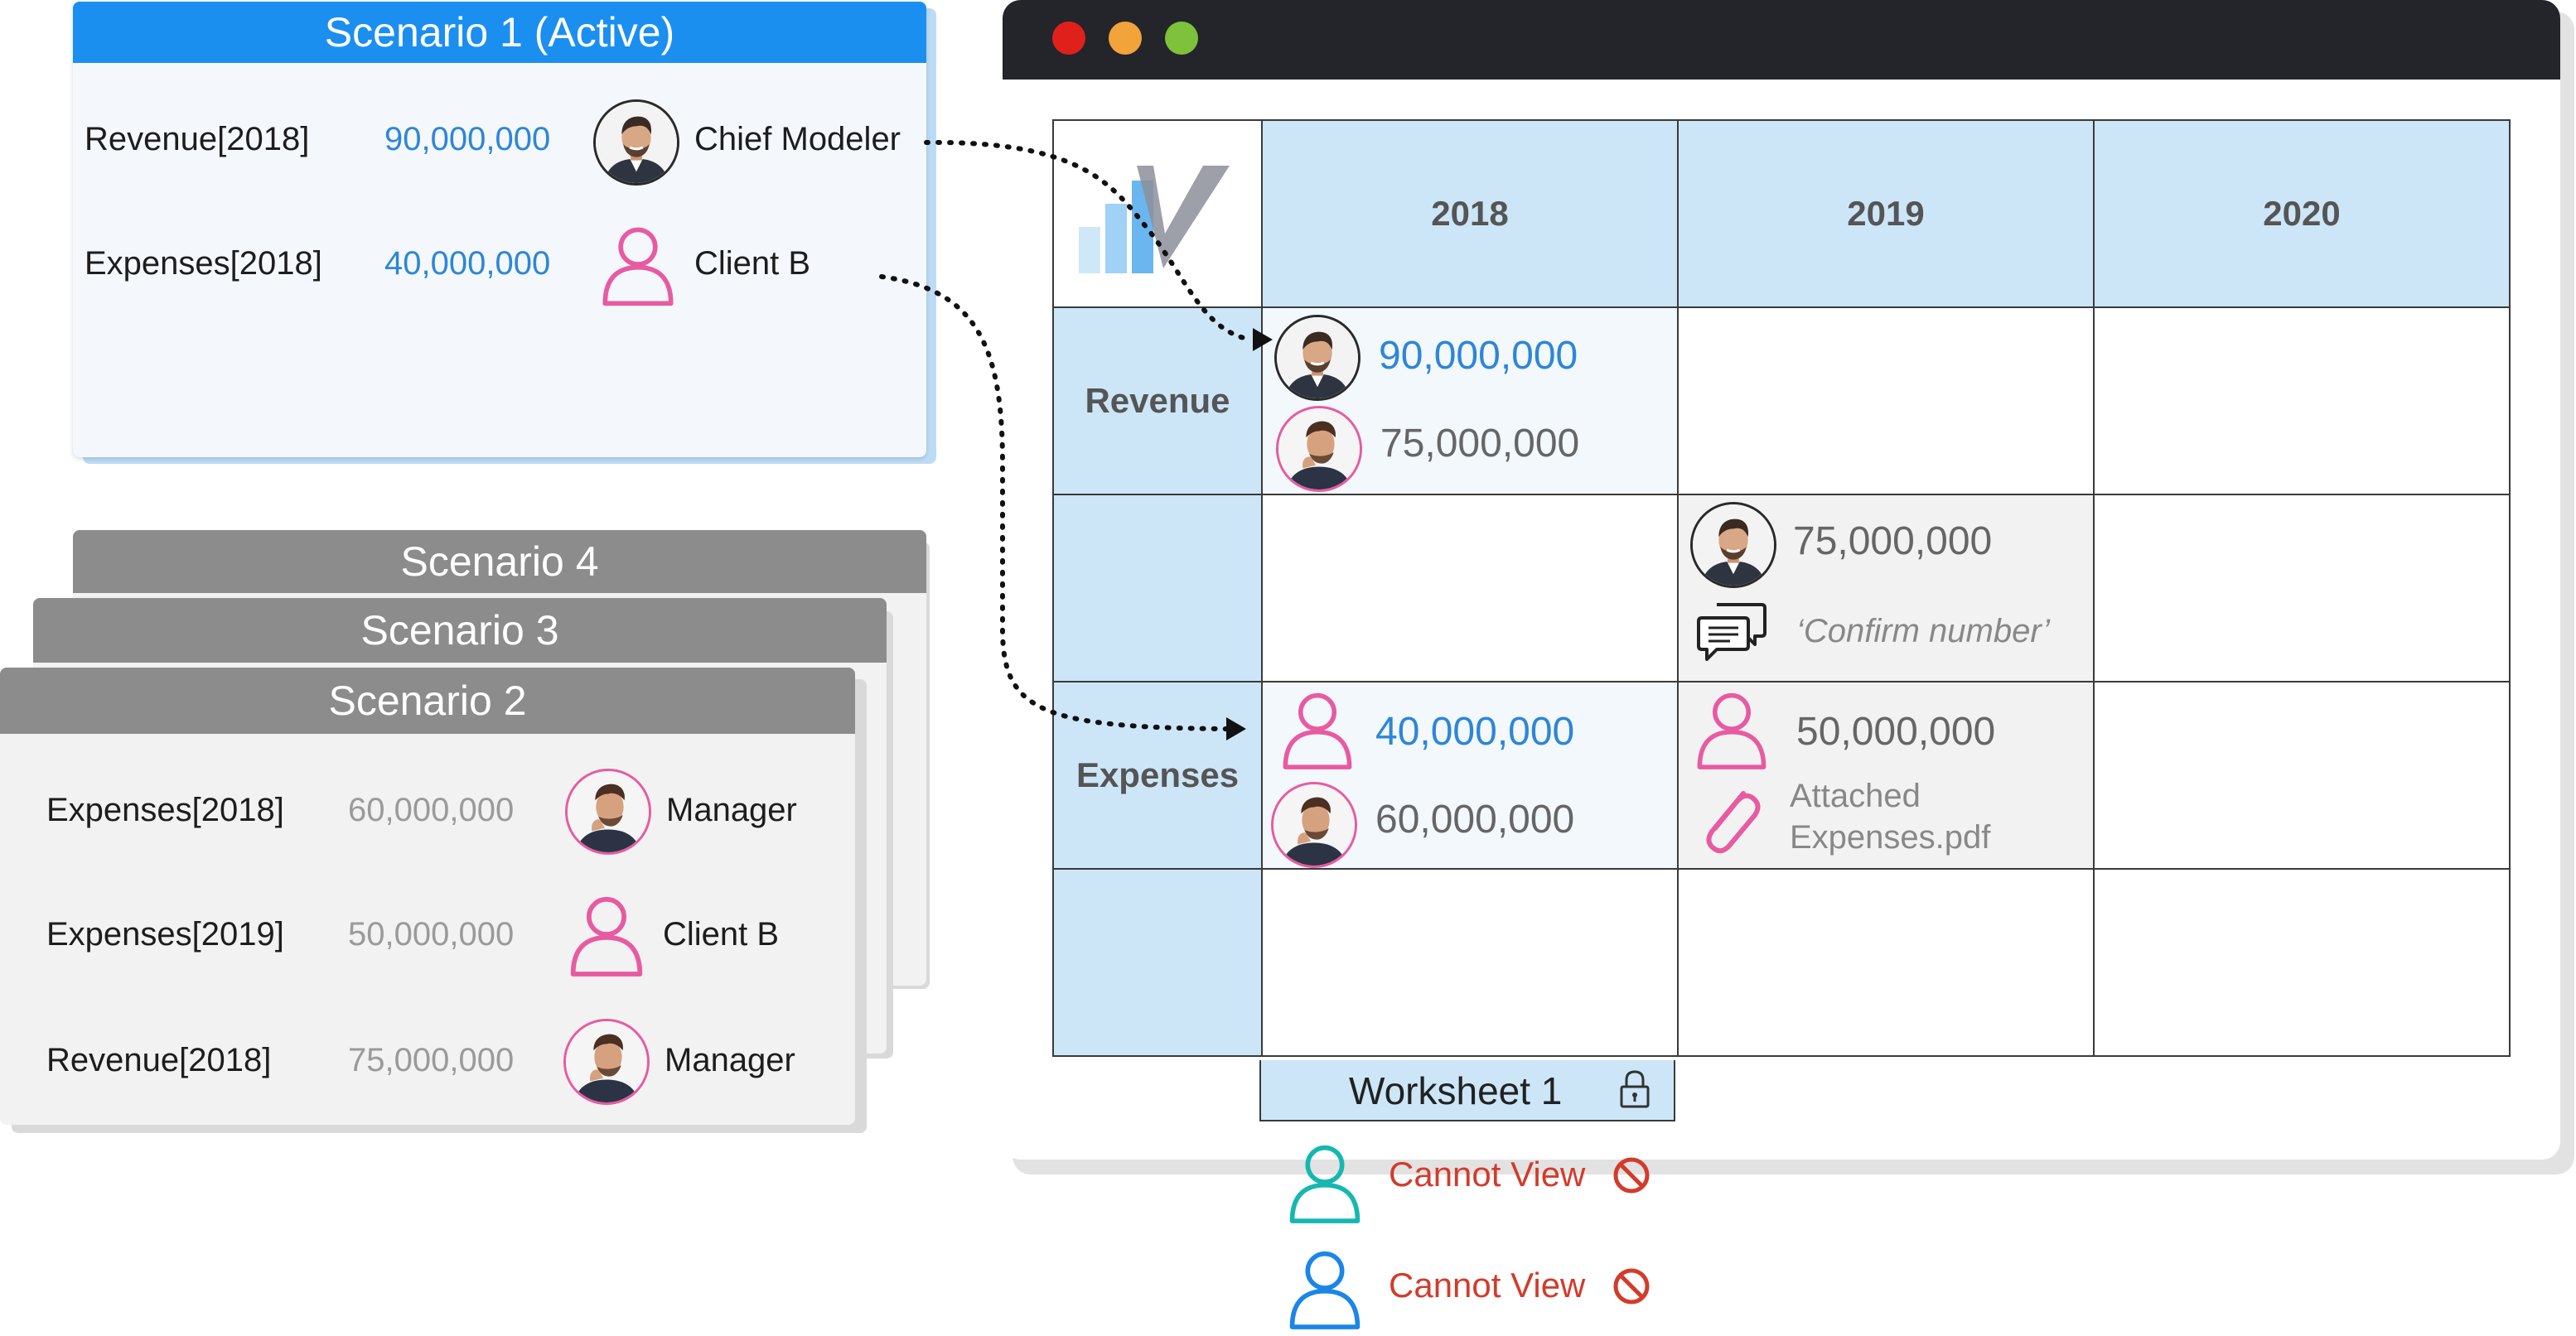 Image resolution: width=2576 pixels, height=1336 pixels. I want to click on connector-layer, so click(1076, 440).